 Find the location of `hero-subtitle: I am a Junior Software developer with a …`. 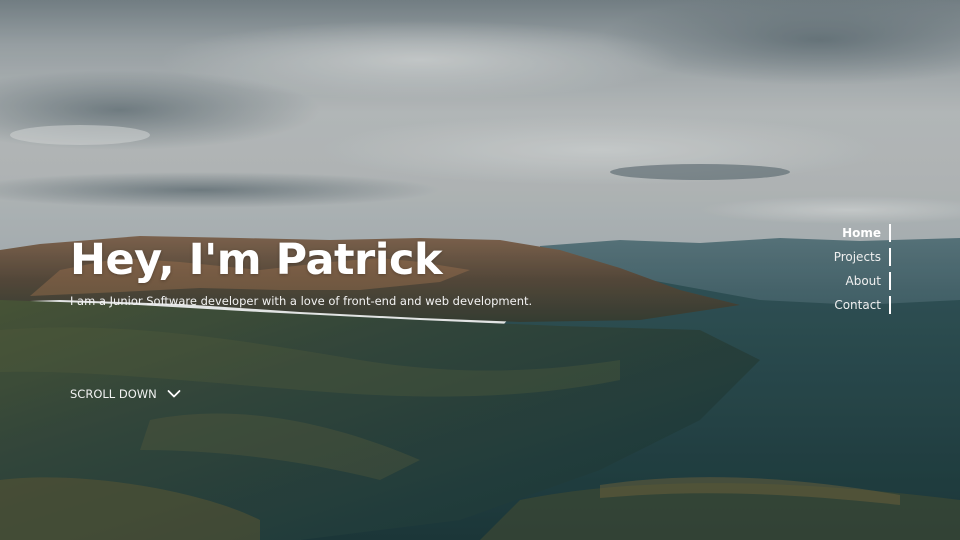

hero-subtitle: I am a Junior Software developer with a … is located at coordinates (301, 301).